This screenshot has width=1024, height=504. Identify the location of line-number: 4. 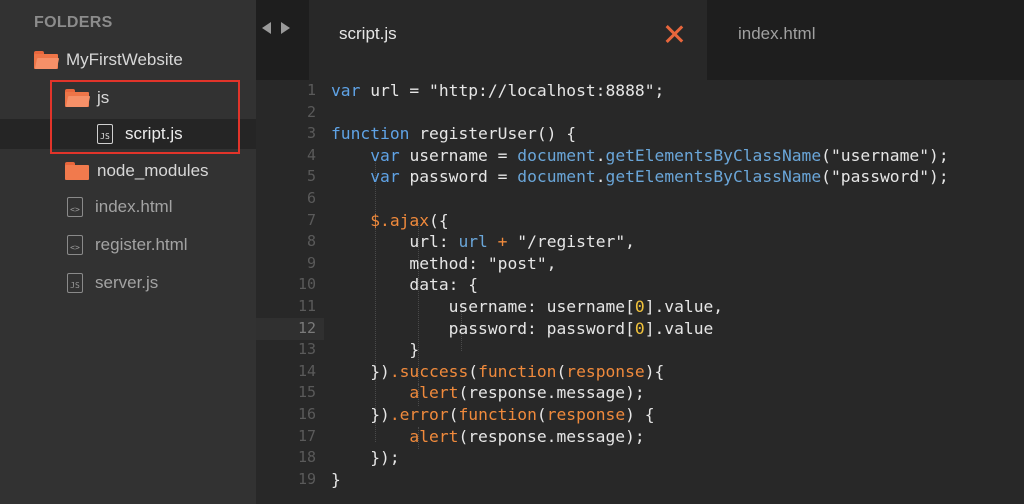
(311, 154).